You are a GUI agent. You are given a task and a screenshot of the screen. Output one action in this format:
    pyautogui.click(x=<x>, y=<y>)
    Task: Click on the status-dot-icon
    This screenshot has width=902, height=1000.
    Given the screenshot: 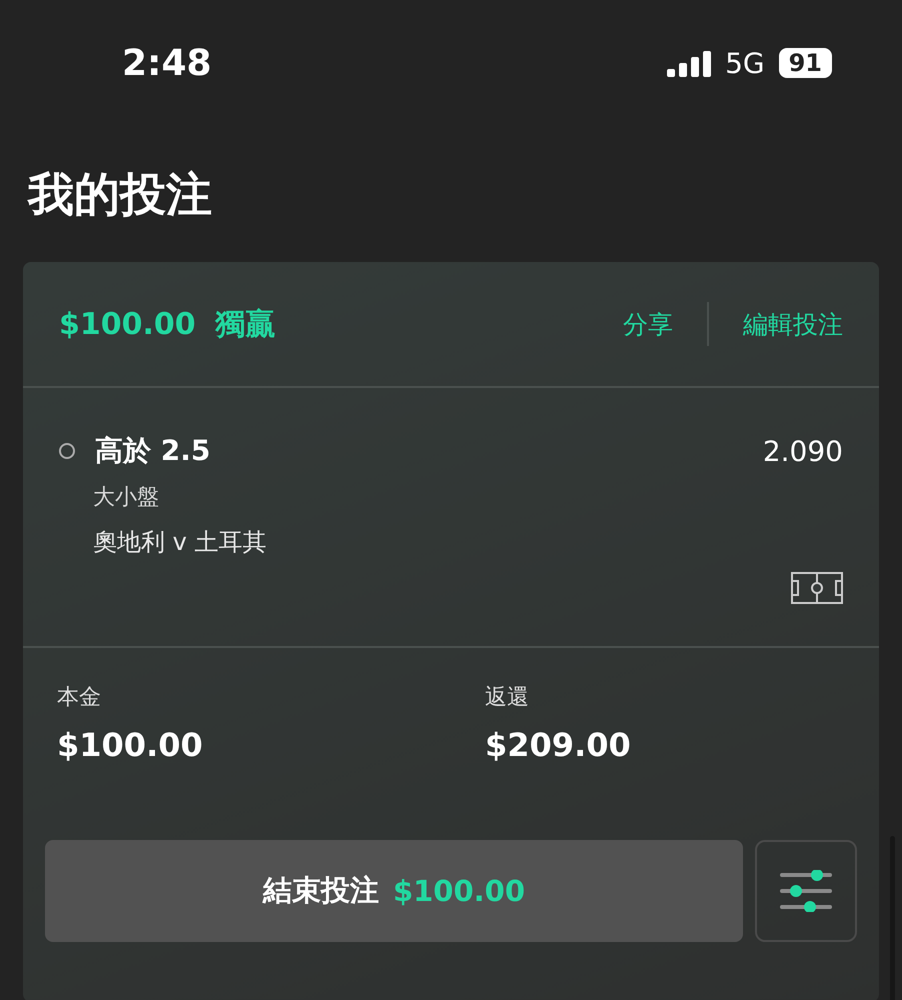 What is the action you would take?
    pyautogui.click(x=67, y=451)
    